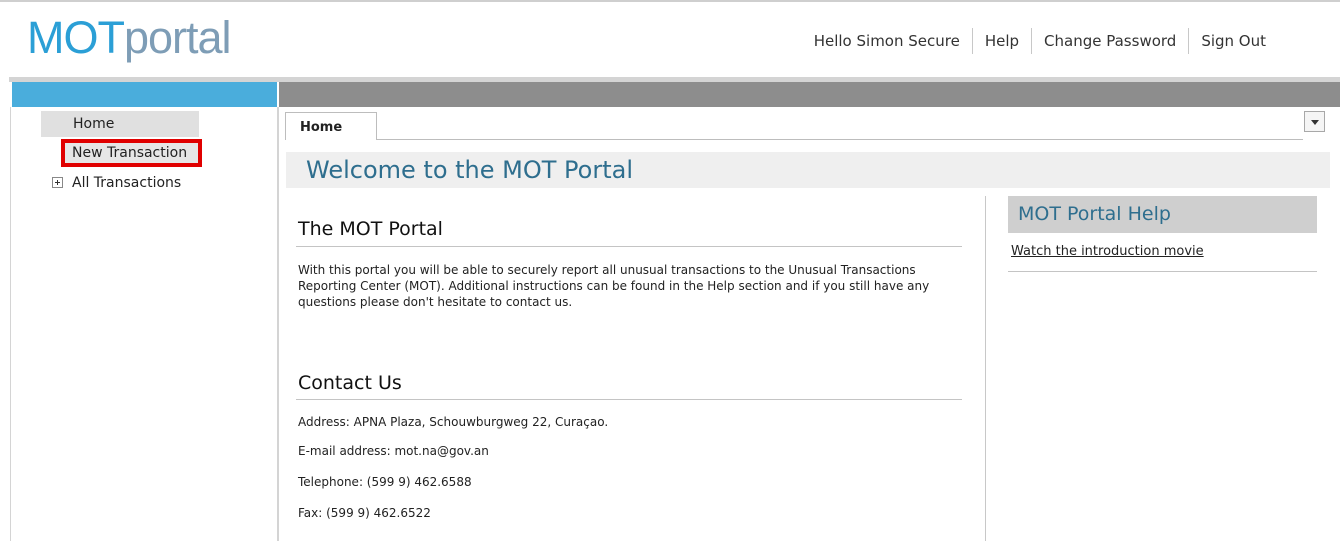  Describe the element at coordinates (57, 182) in the screenshot. I see `expand-plus-icon` at that location.